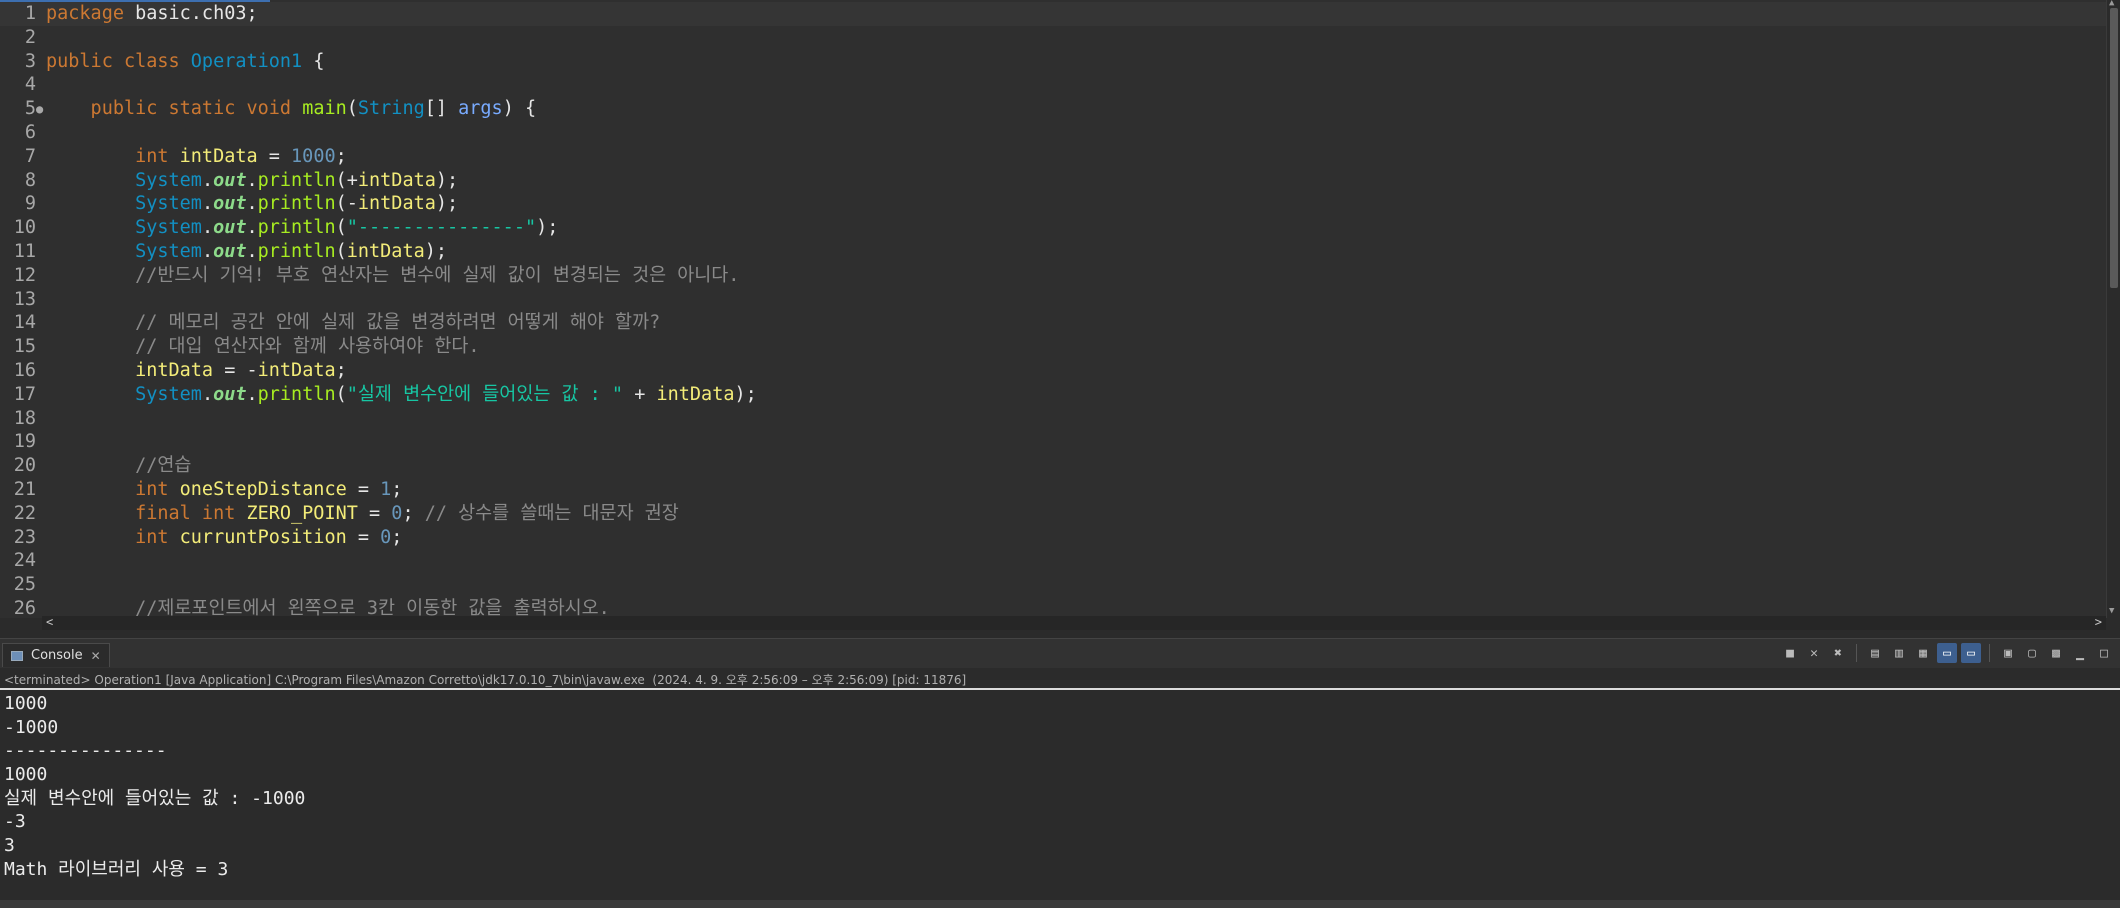 Image resolution: width=2120 pixels, height=908 pixels. What do you see at coordinates (441, 228) in the screenshot?
I see `code-token: "---------------"` at bounding box center [441, 228].